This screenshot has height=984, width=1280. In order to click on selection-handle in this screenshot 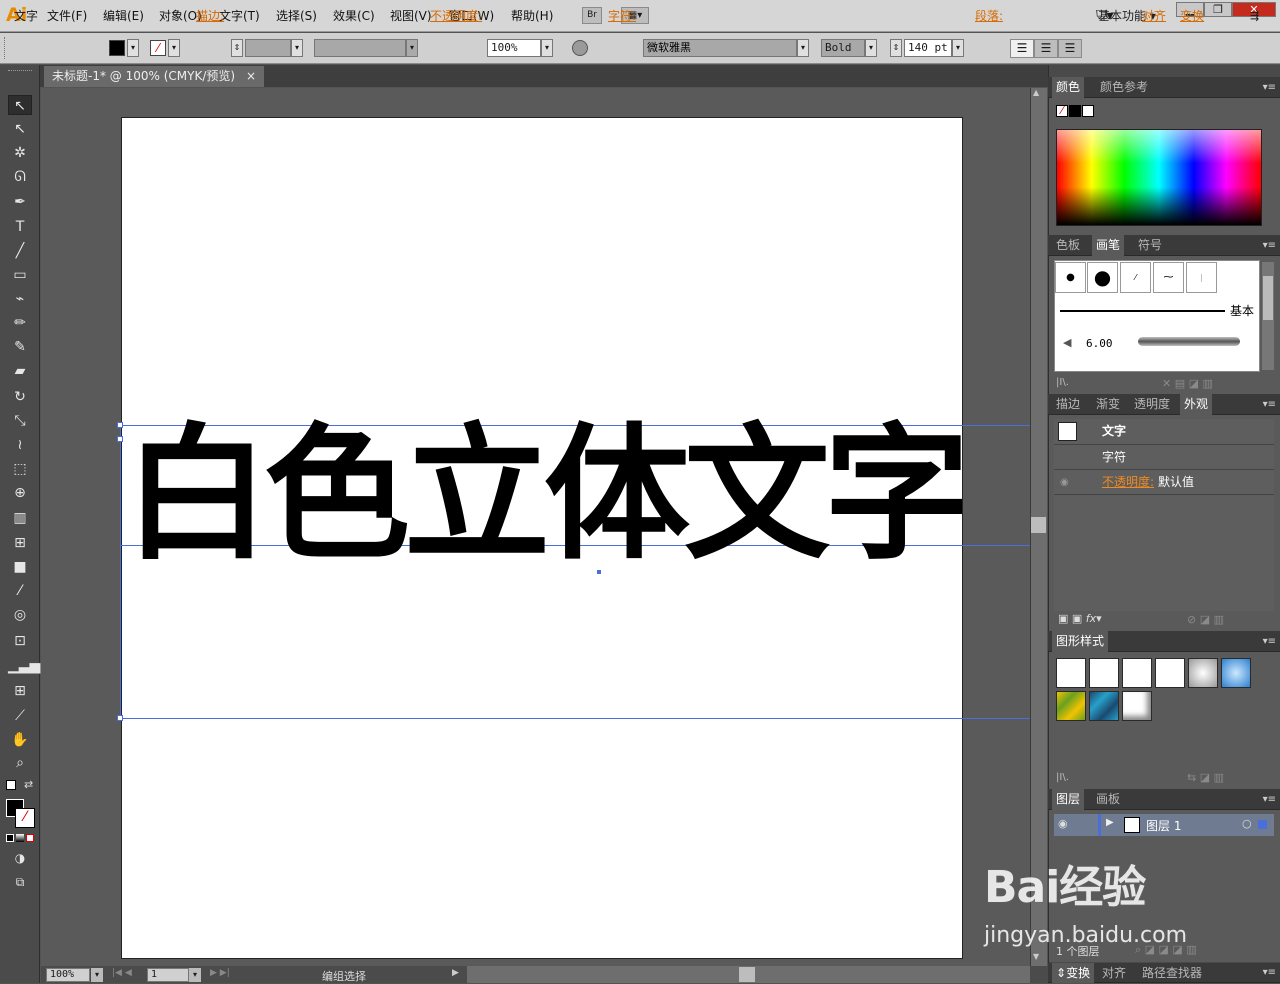, I will do `click(120, 439)`.